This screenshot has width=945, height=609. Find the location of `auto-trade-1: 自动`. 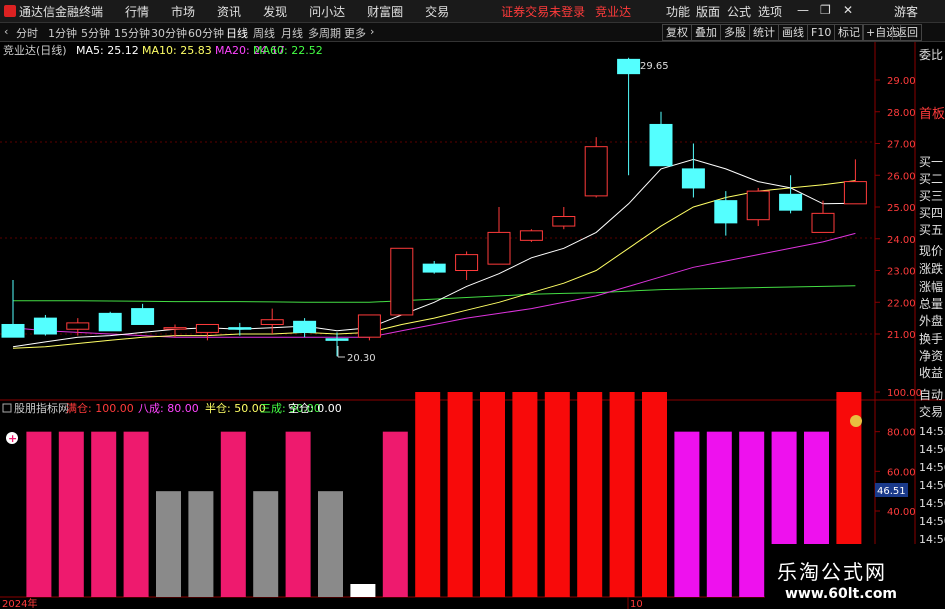

auto-trade-1: 自动 is located at coordinates (931, 394).